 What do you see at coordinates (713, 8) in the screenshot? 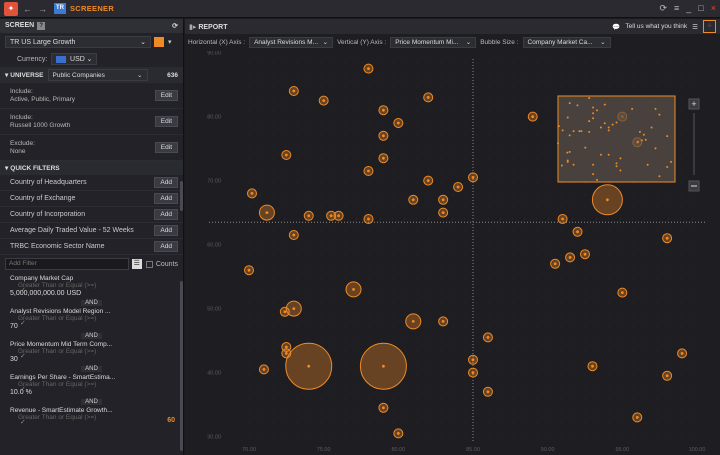
I see `close-icon: ×` at bounding box center [713, 8].